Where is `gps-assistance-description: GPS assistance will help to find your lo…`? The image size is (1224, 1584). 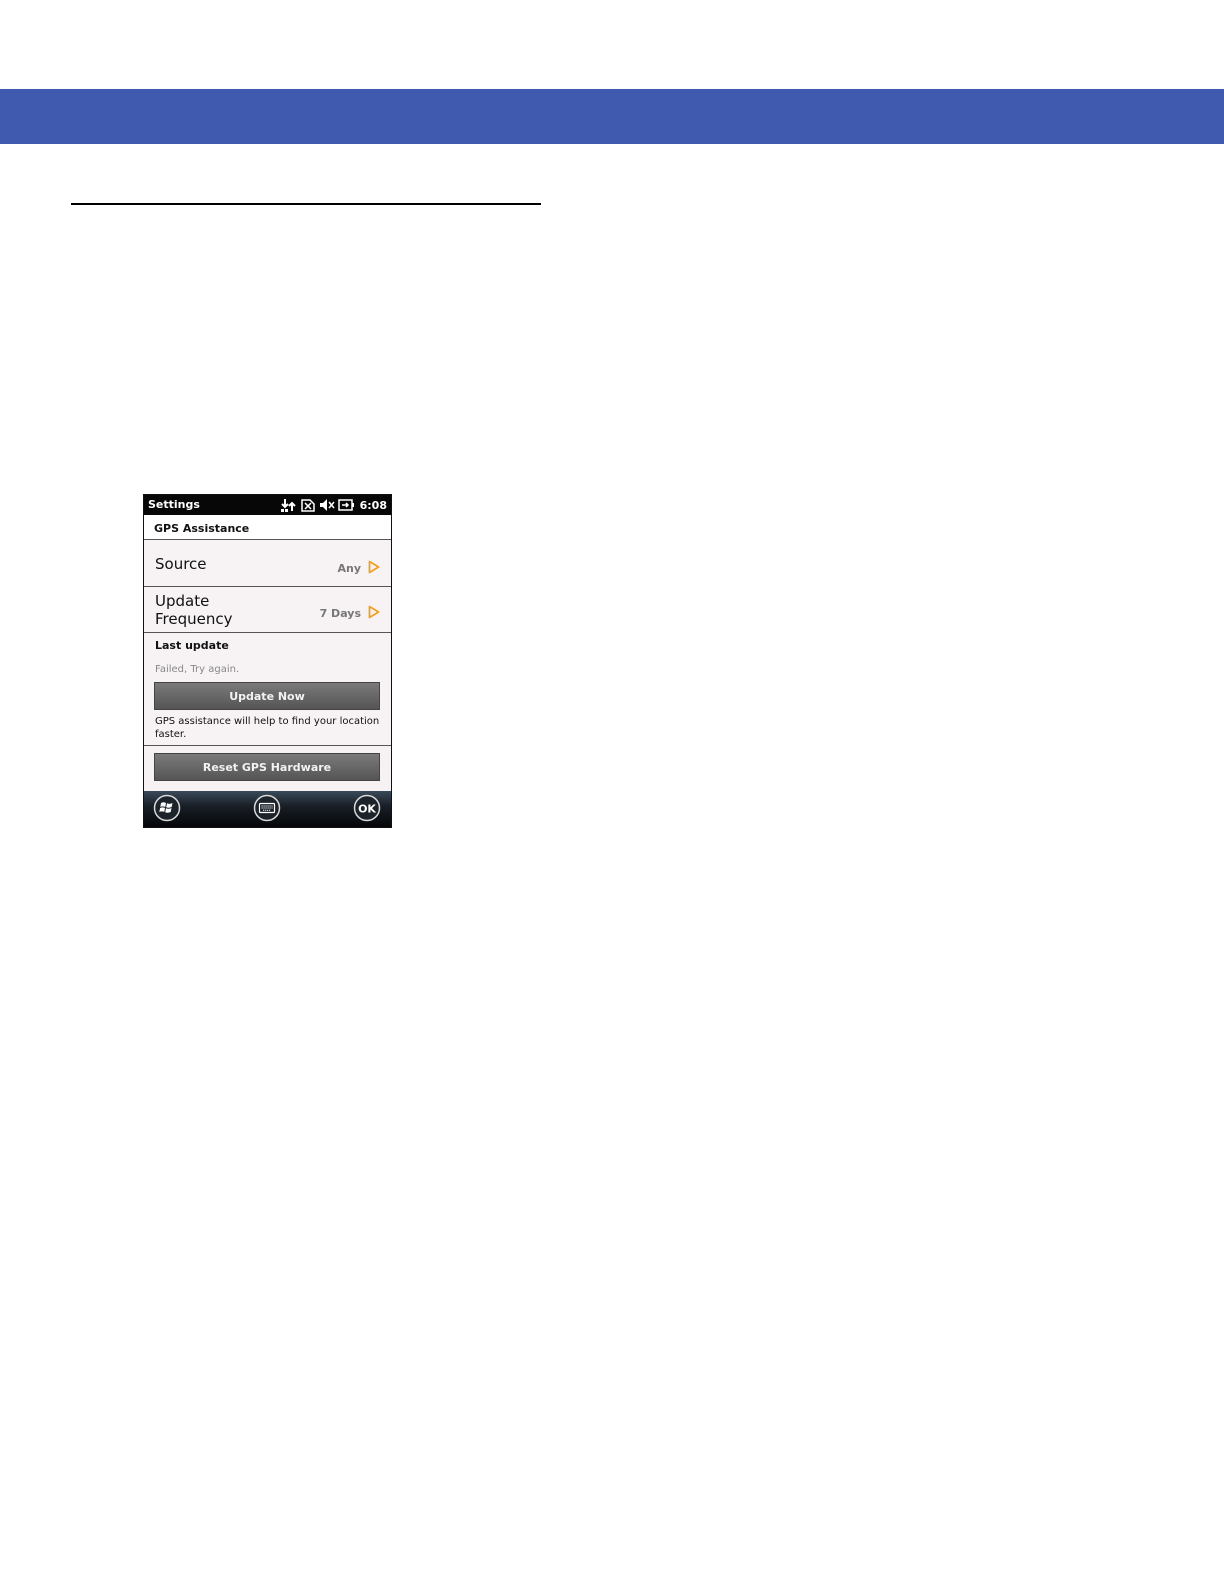 gps-assistance-description: GPS assistance will help to find your lo… is located at coordinates (267, 728).